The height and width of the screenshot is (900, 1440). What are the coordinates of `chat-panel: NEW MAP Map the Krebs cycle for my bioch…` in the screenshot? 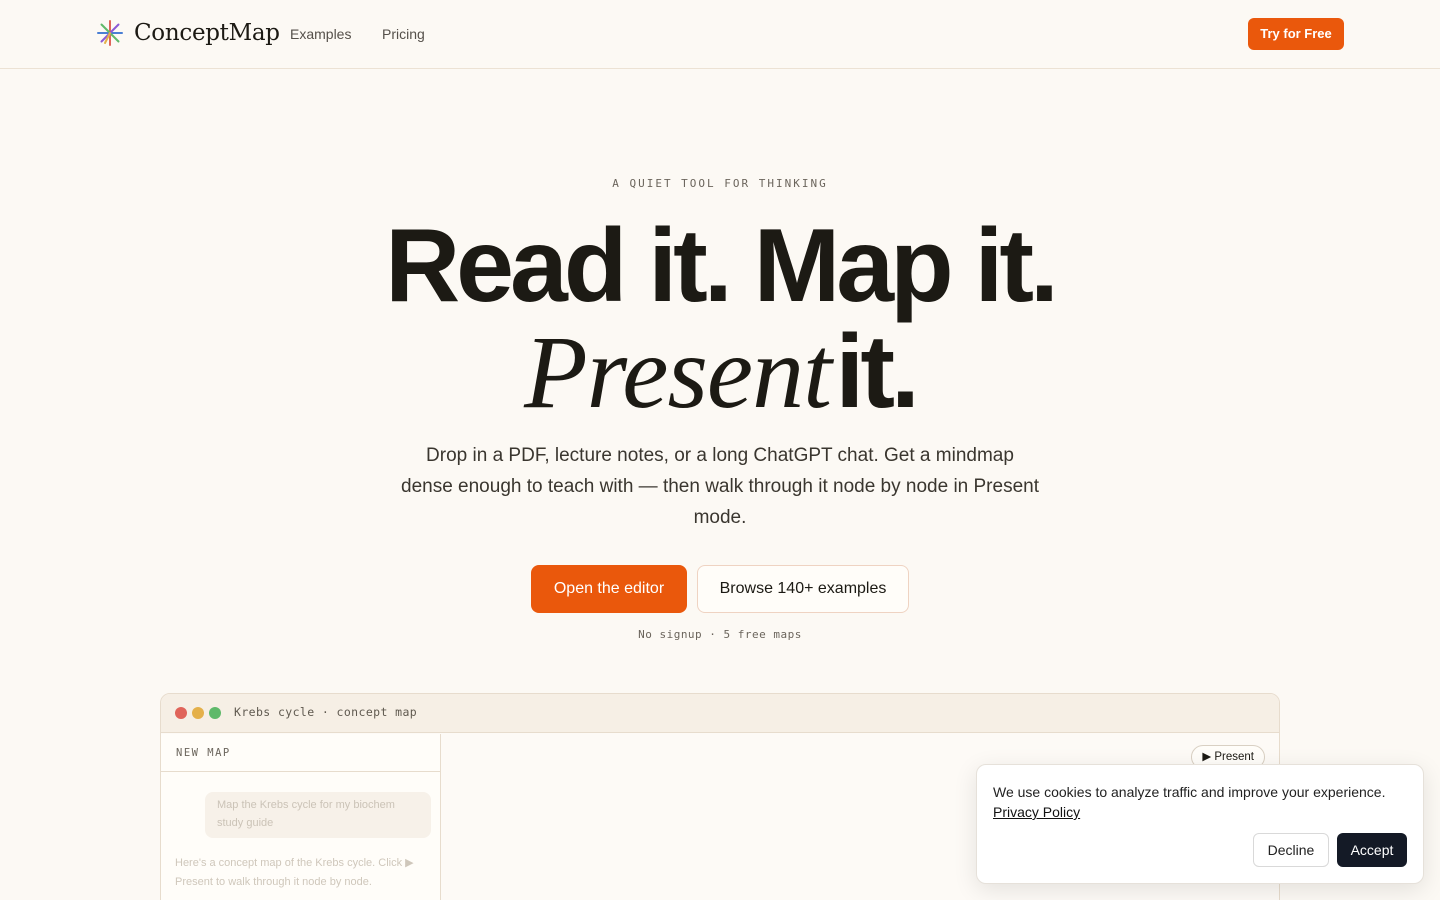 It's located at (301, 817).